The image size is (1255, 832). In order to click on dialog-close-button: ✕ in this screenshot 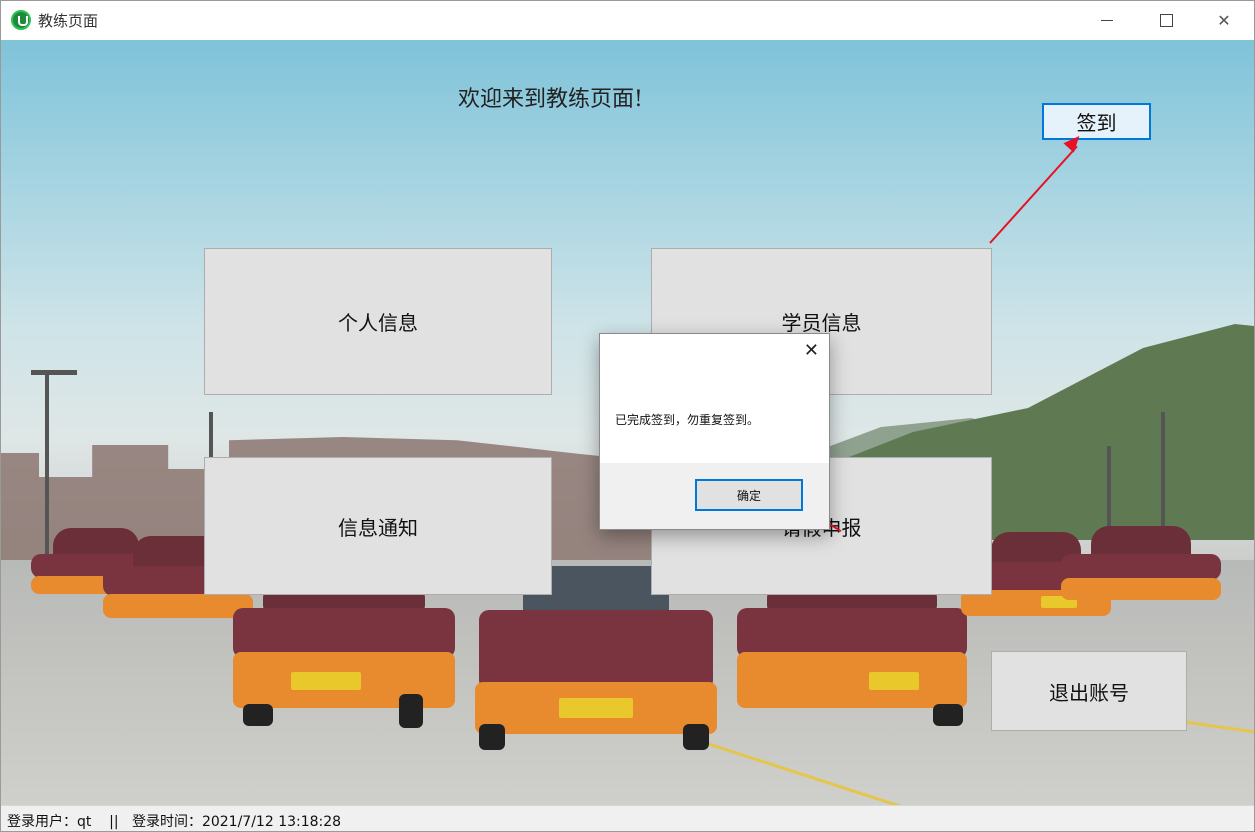, I will do `click(811, 351)`.